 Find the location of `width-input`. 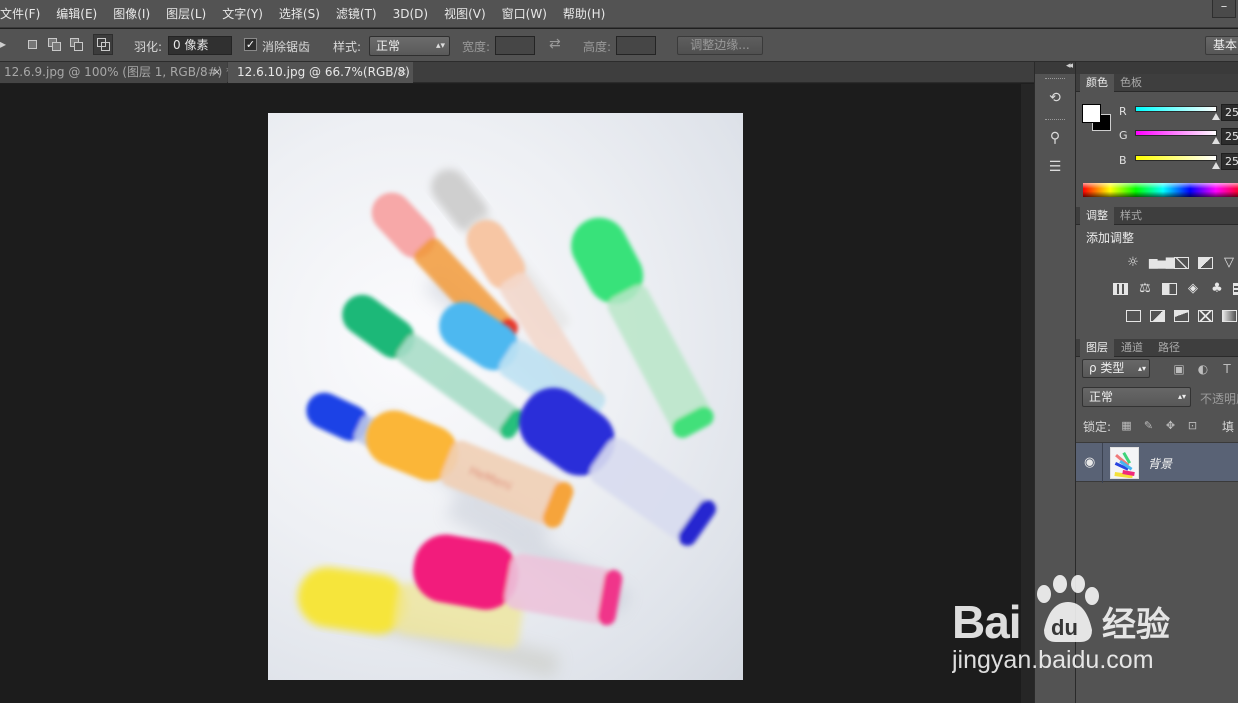

width-input is located at coordinates (515, 45).